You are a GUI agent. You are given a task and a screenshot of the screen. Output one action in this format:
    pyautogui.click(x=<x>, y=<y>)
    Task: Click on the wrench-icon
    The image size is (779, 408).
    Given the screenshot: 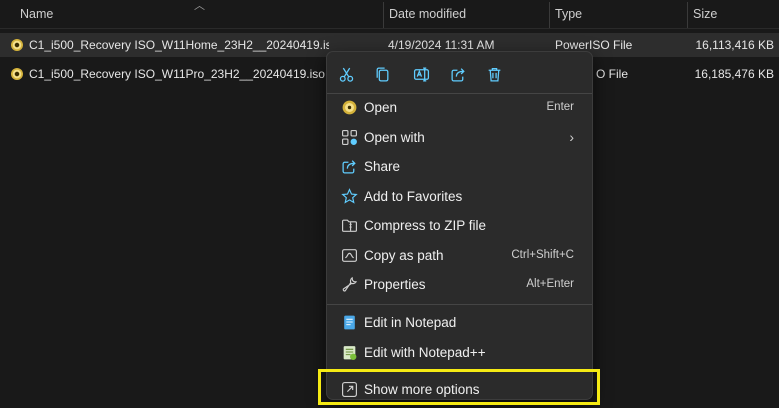 What is the action you would take?
    pyautogui.click(x=349, y=284)
    